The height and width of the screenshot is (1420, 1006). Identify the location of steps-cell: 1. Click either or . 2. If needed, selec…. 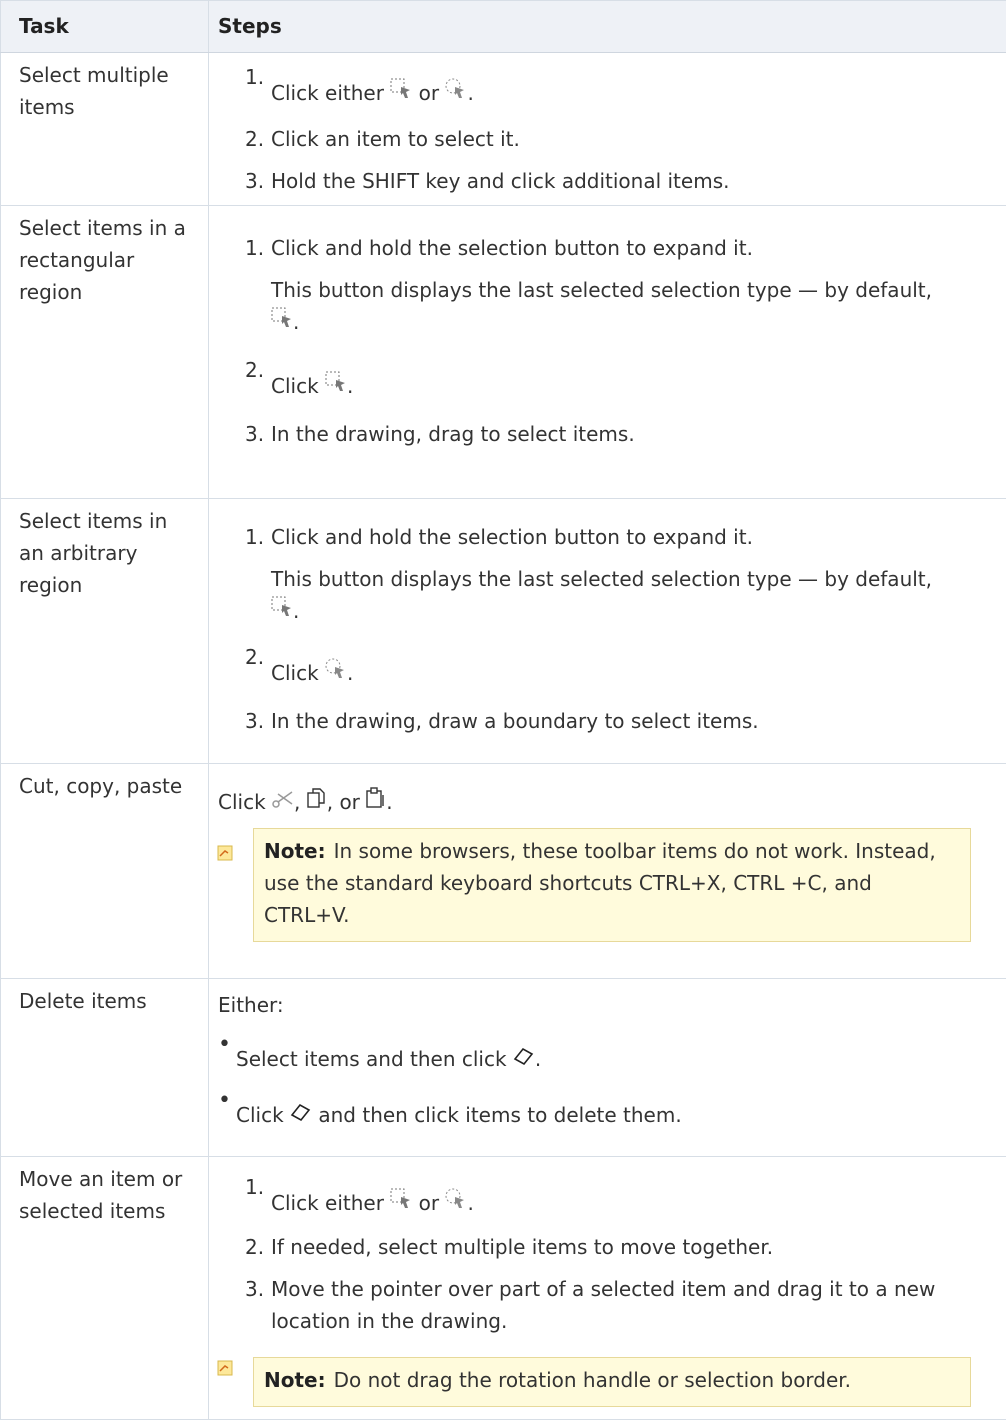
(607, 1288).